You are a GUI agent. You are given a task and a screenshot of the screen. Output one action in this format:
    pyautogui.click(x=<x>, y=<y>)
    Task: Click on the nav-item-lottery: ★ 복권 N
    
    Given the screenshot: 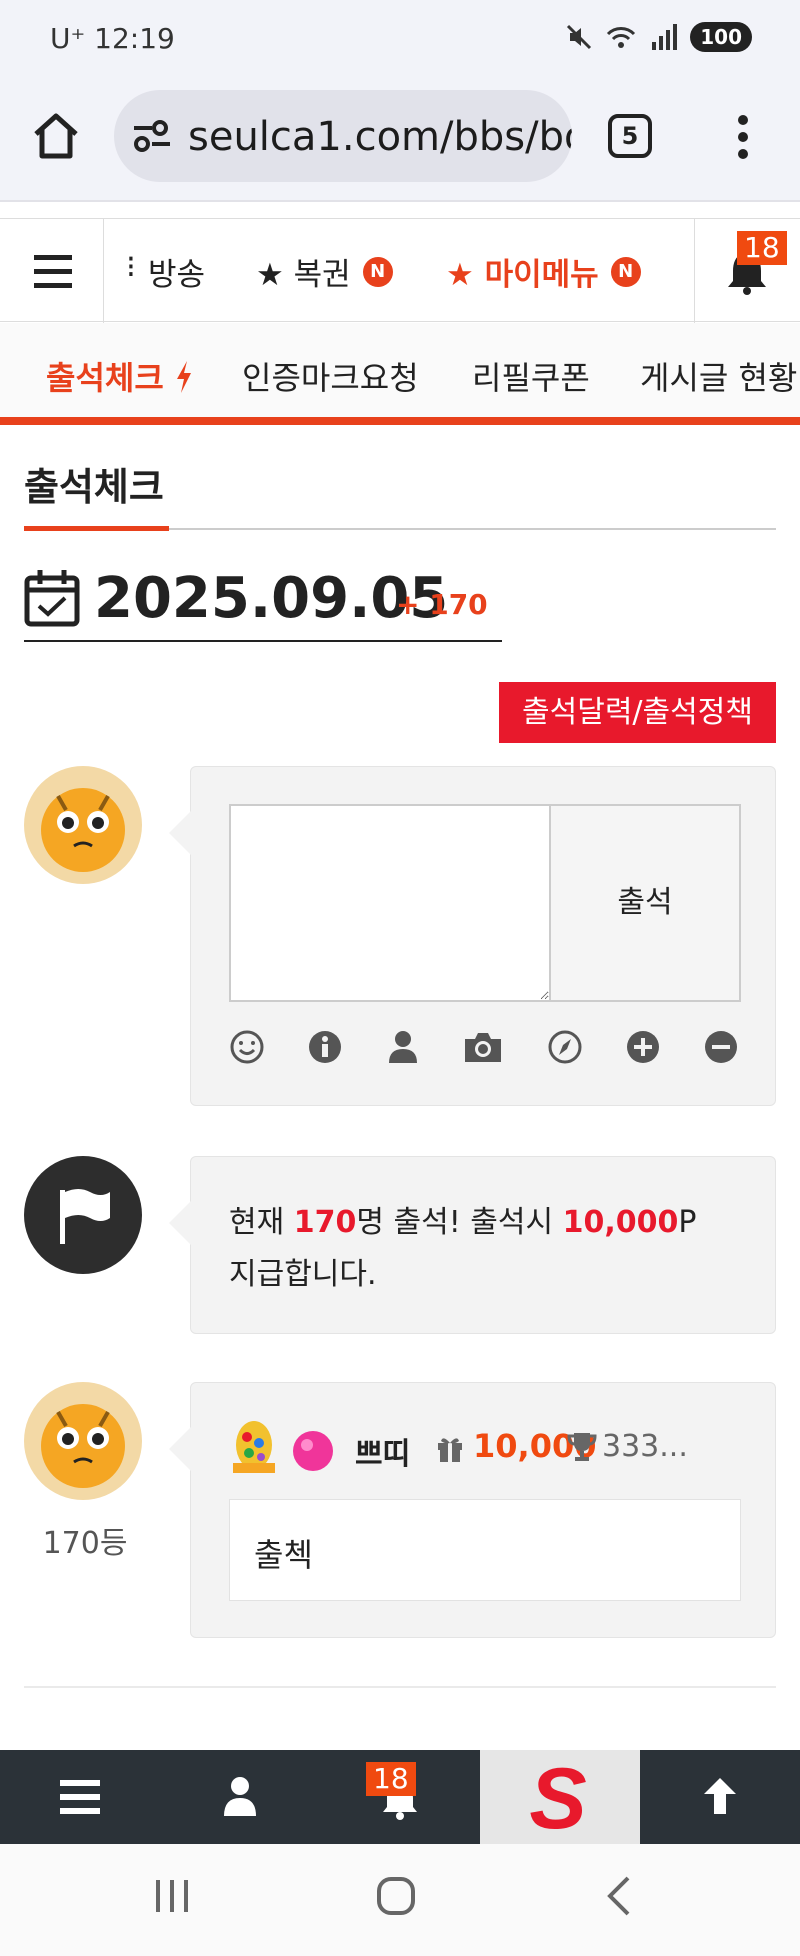 What is the action you would take?
    pyautogui.click(x=324, y=271)
    